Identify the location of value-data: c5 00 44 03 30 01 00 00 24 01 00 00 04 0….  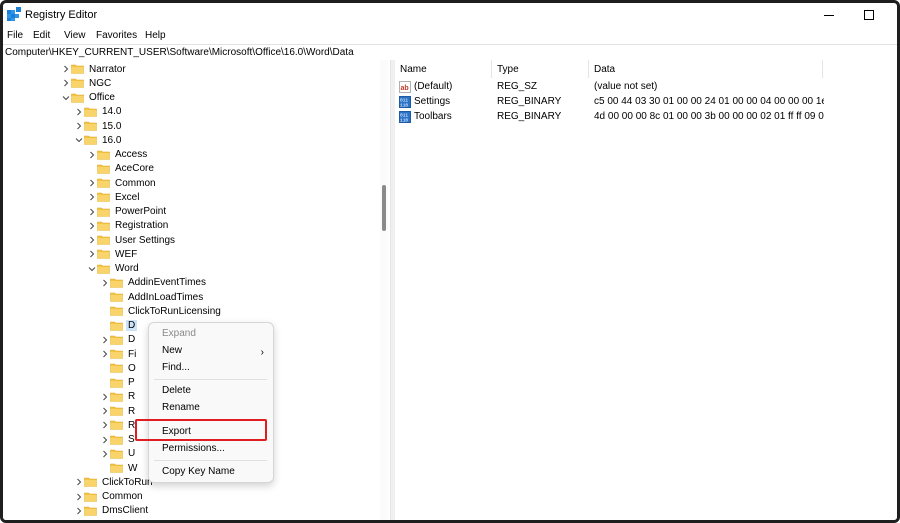
(709, 101).